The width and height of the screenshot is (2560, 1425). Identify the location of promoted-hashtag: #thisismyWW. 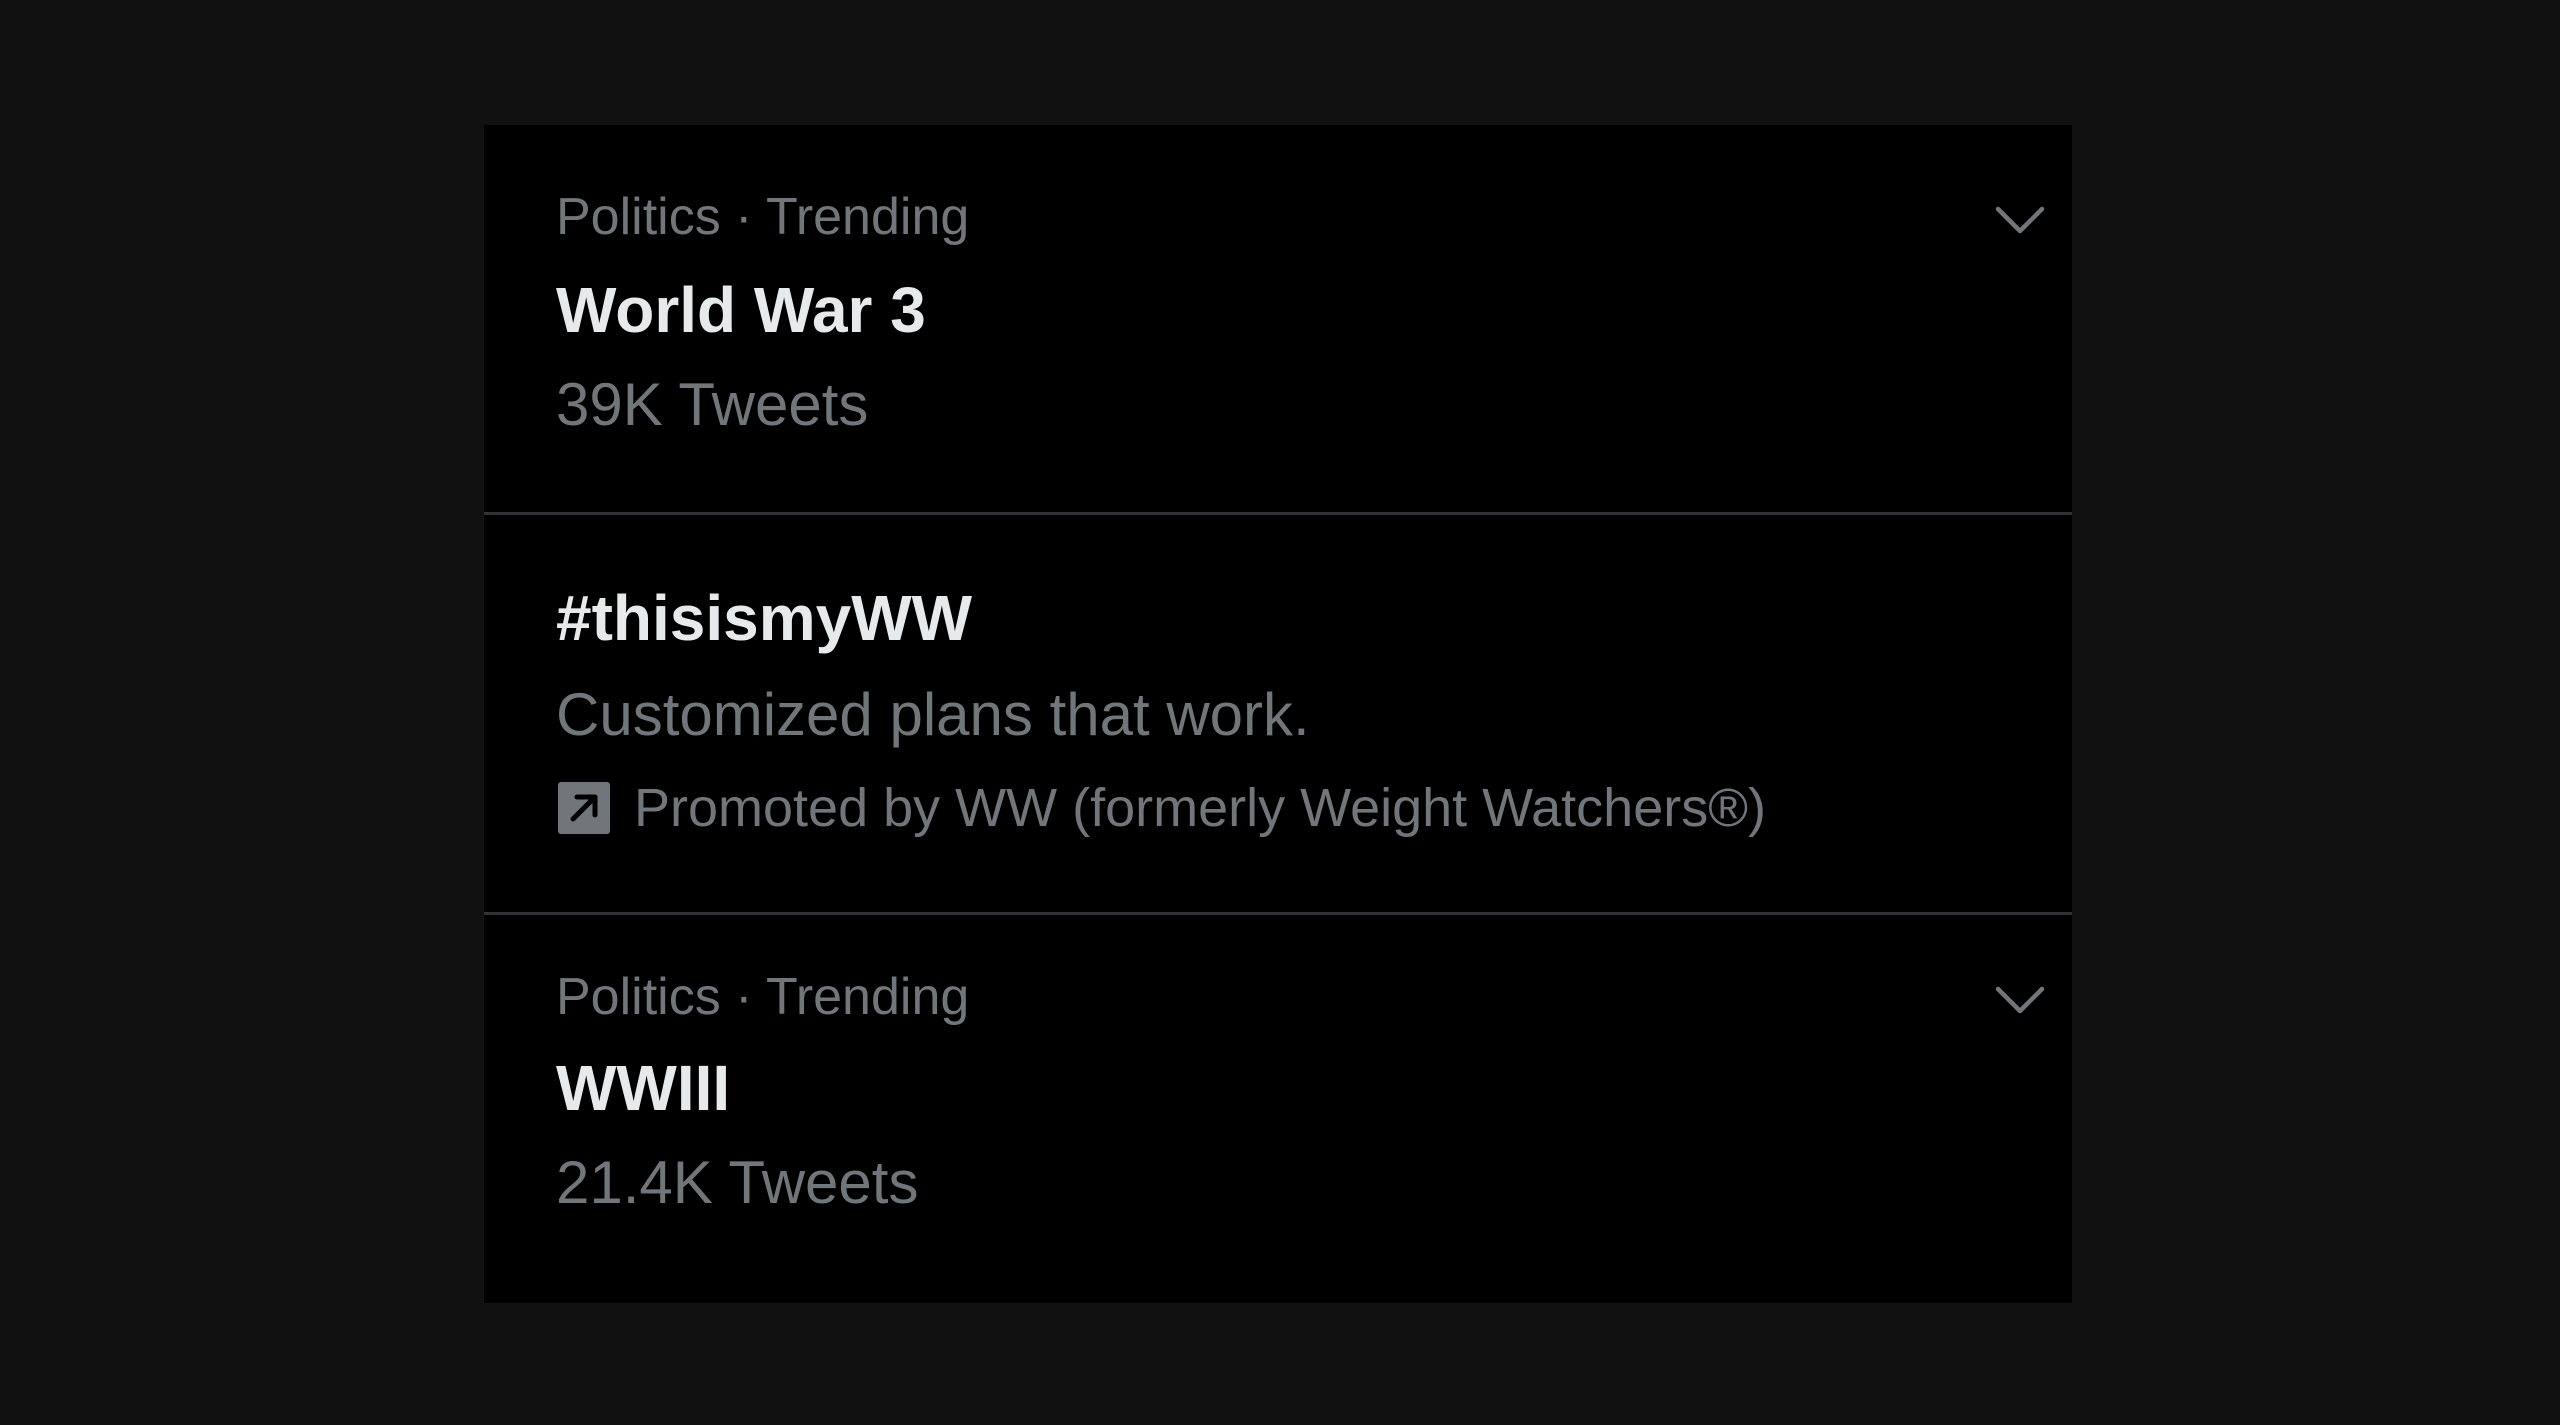
(764, 618).